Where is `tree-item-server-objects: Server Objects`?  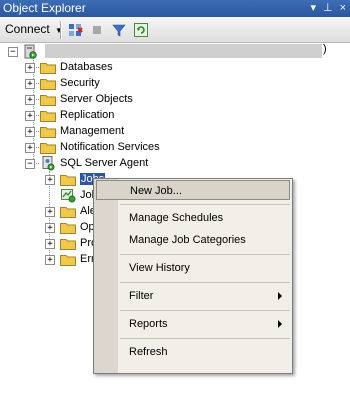
tree-item-server-objects: Server Objects is located at coordinates (86, 99).